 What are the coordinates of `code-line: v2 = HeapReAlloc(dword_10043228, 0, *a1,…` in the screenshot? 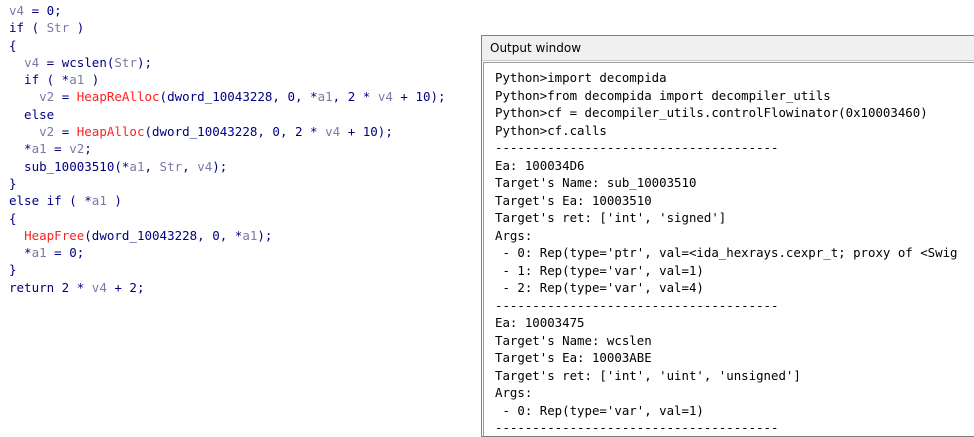 It's located at (227, 96).